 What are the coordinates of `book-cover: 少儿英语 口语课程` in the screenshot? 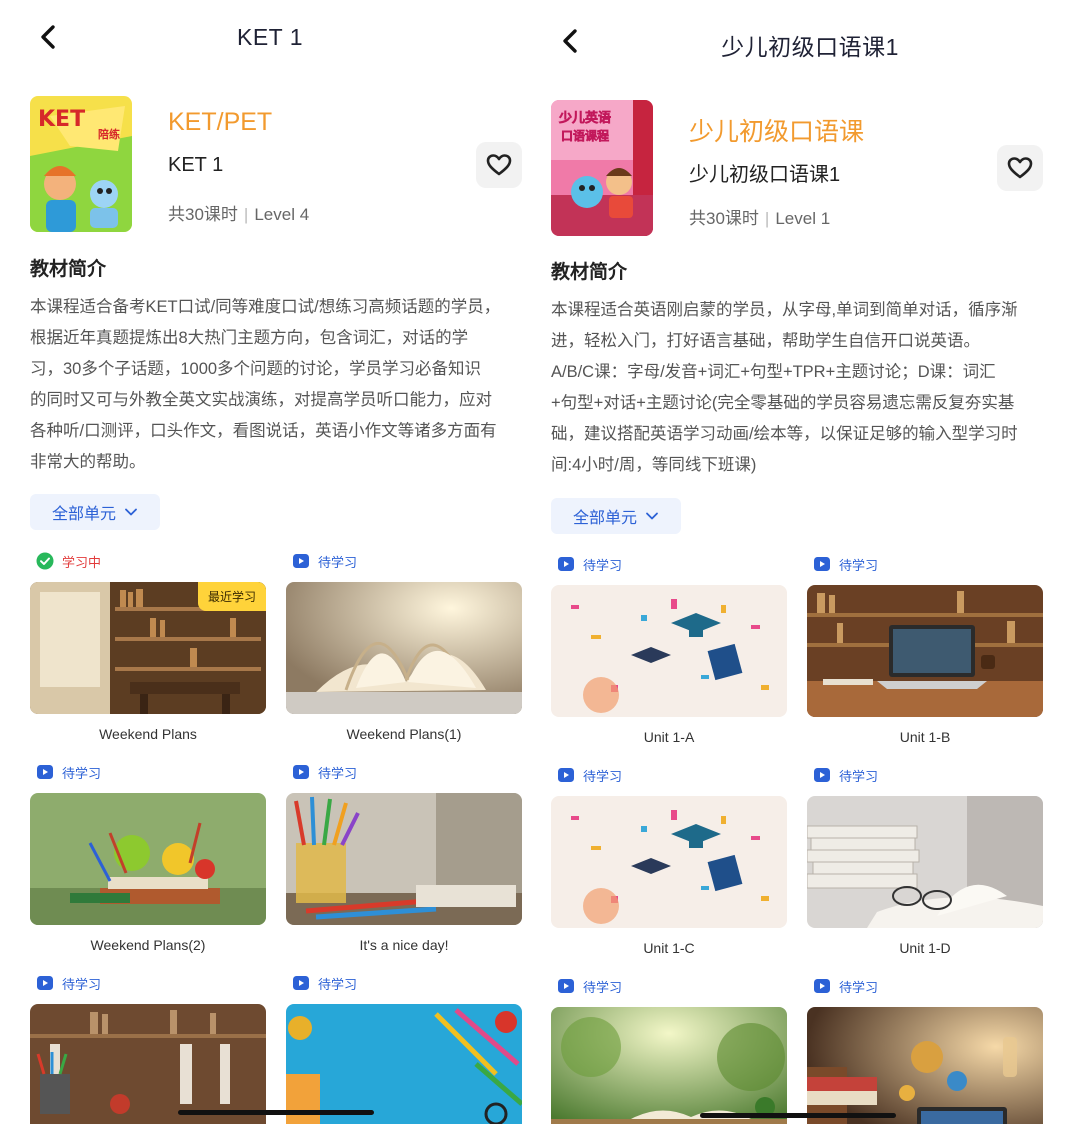 It's located at (602, 168).